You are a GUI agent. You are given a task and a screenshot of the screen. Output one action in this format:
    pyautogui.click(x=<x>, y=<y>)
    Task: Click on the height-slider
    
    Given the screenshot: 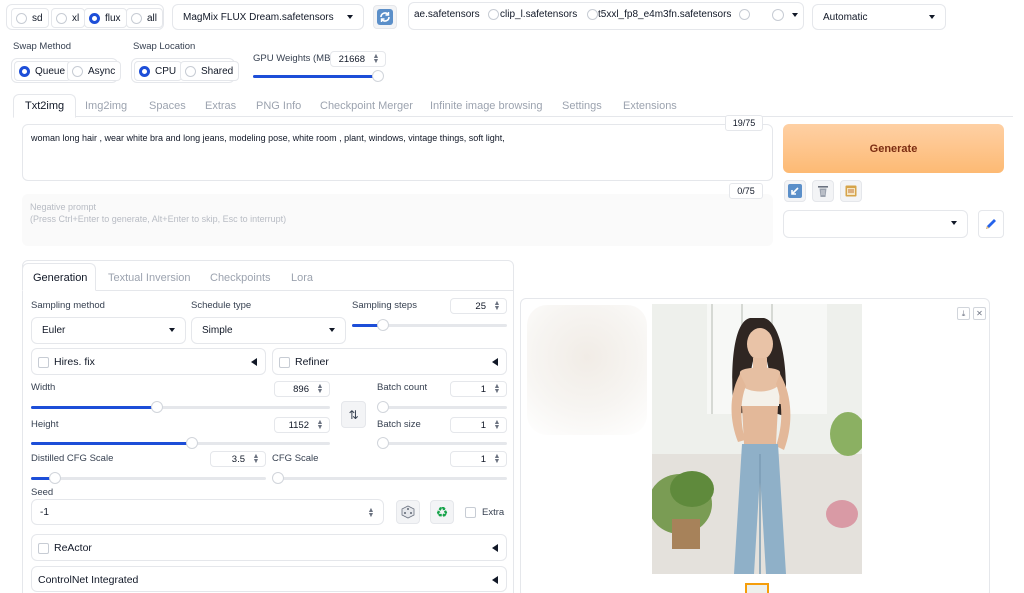 What is the action you would take?
    pyautogui.click(x=180, y=443)
    